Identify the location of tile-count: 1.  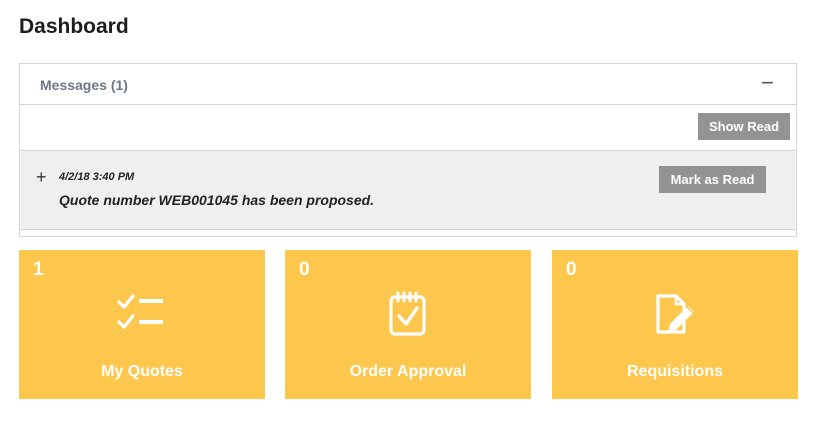
(38, 269).